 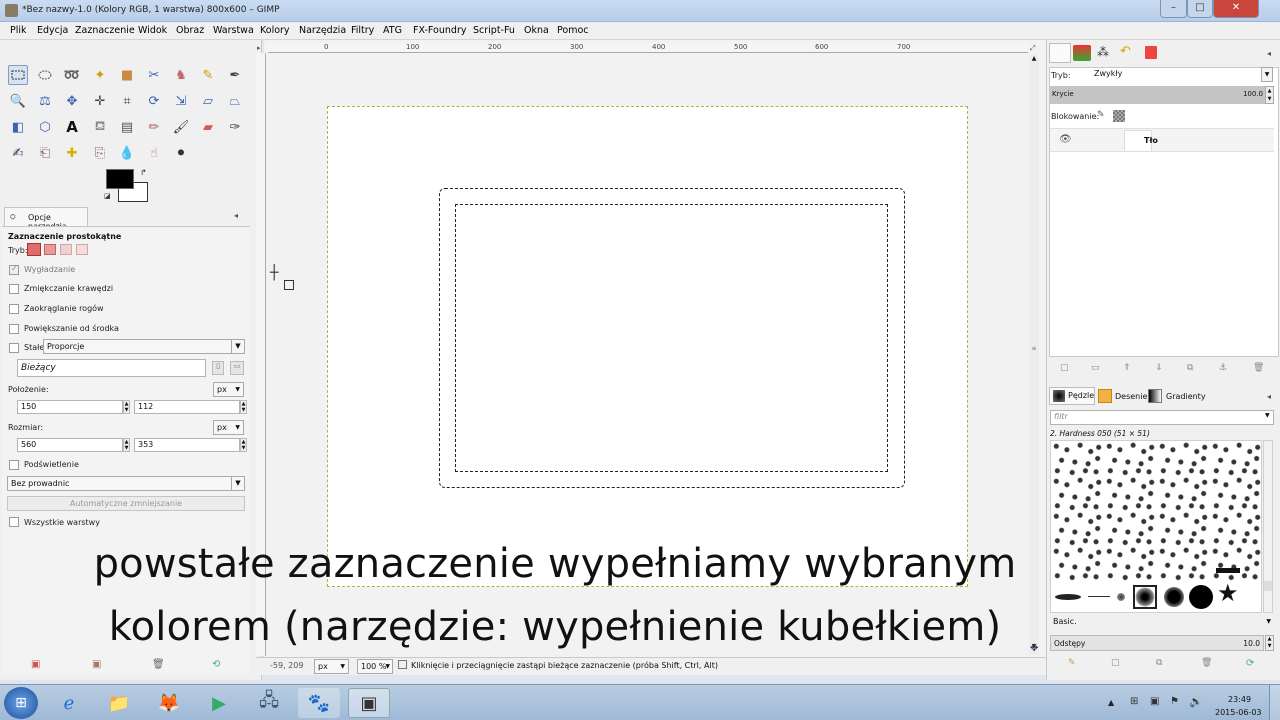 What do you see at coordinates (127, 101) in the screenshot?
I see `crop-tool-icon: ⌗` at bounding box center [127, 101].